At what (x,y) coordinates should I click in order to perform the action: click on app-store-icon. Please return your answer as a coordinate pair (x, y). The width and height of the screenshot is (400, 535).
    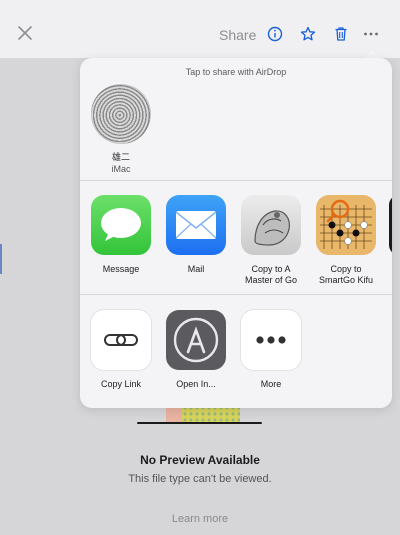
    Looking at the image, I should click on (196, 340).